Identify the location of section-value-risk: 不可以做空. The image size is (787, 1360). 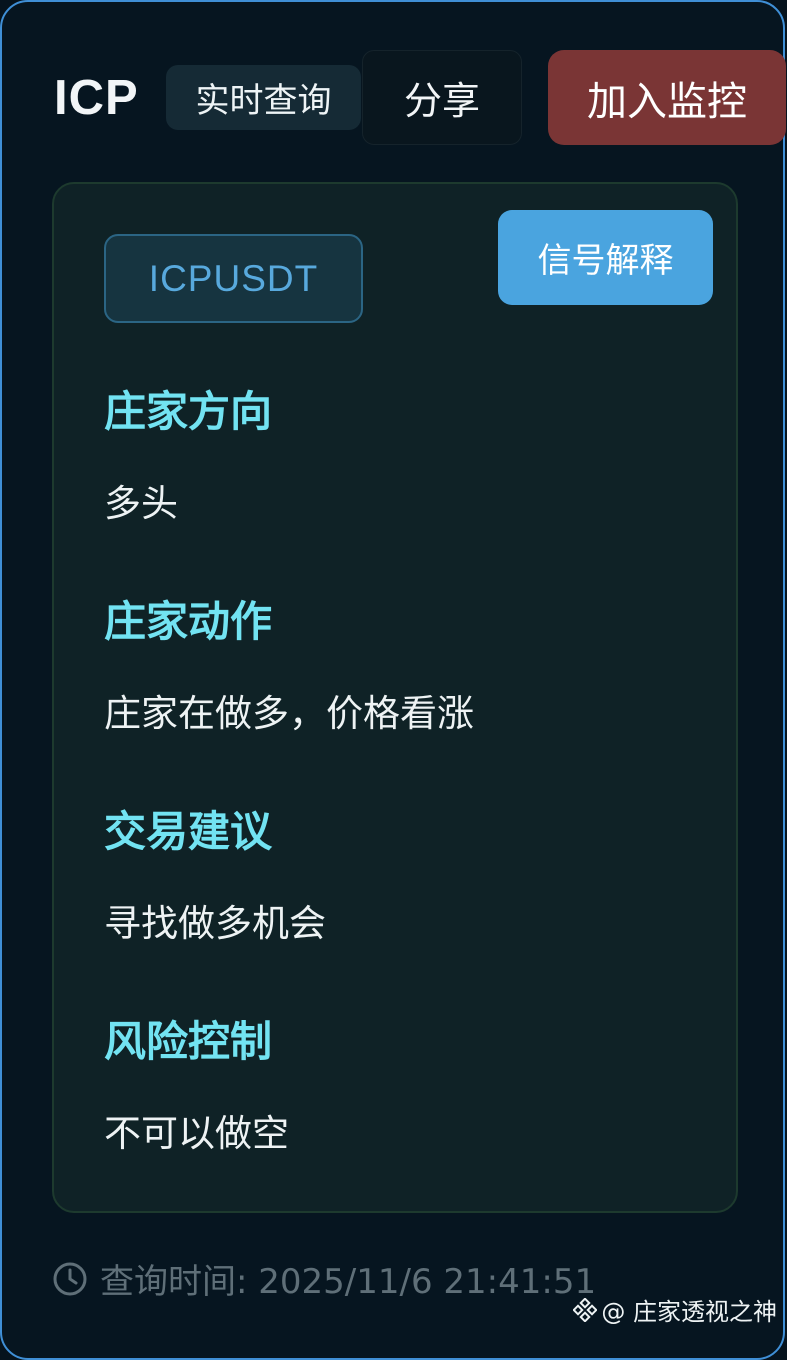
(196, 1133).